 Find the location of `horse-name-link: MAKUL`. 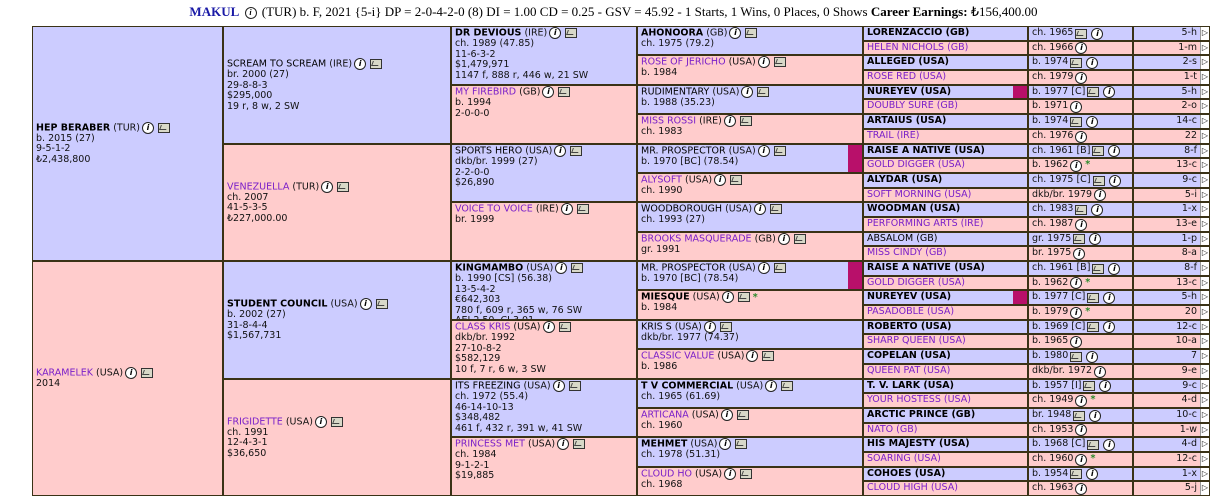

horse-name-link: MAKUL is located at coordinates (214, 11).